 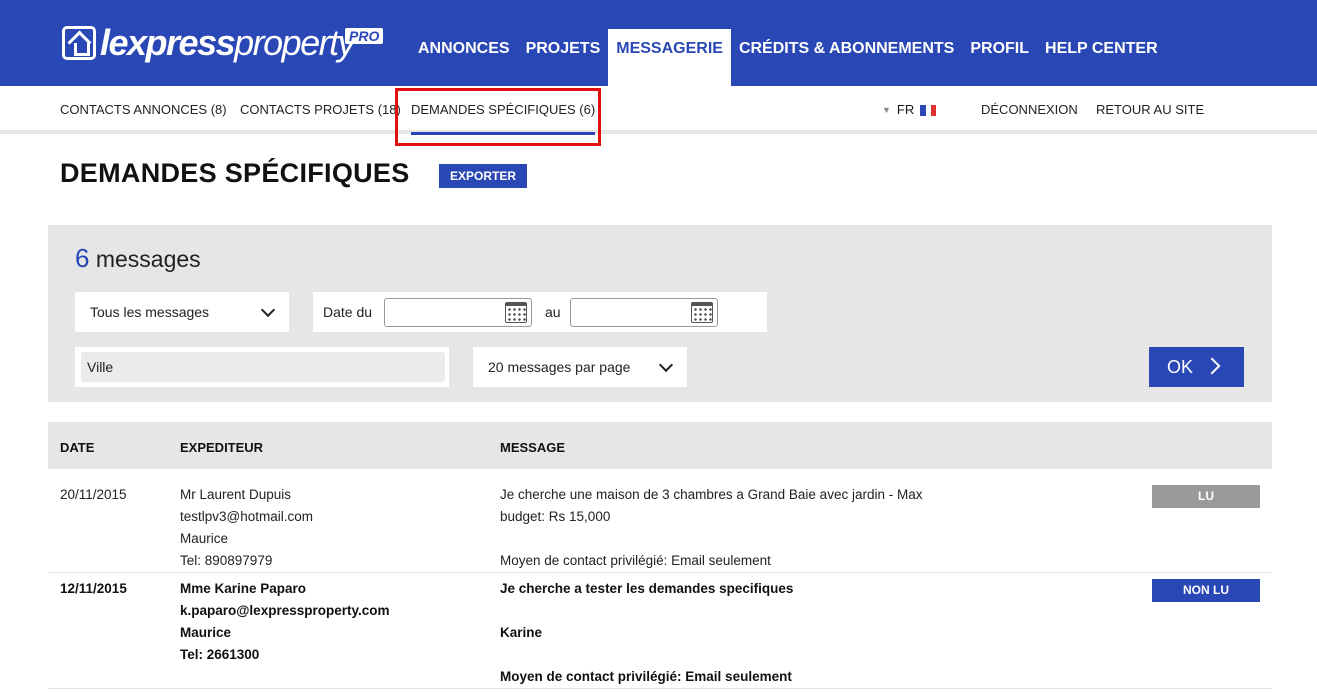 What do you see at coordinates (236, 494) in the screenshot?
I see `sender-name: Mr Laurent Dupuis` at bounding box center [236, 494].